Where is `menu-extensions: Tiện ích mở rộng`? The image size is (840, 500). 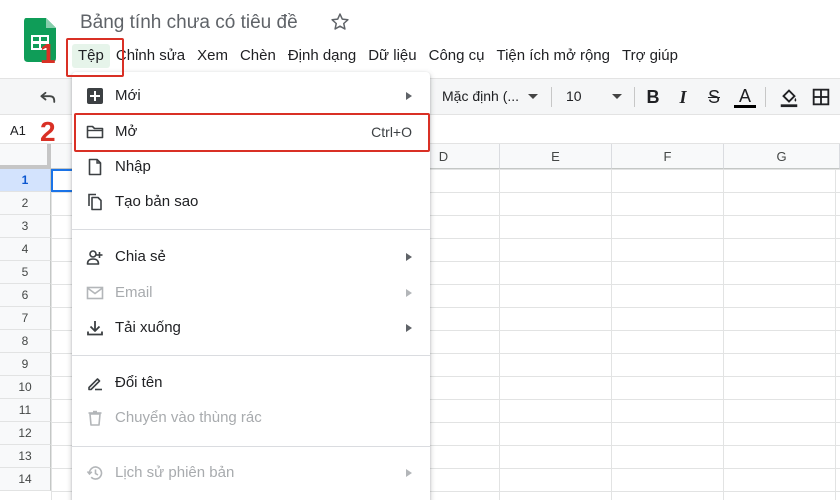 menu-extensions: Tiện ích mở rộng is located at coordinates (553, 56).